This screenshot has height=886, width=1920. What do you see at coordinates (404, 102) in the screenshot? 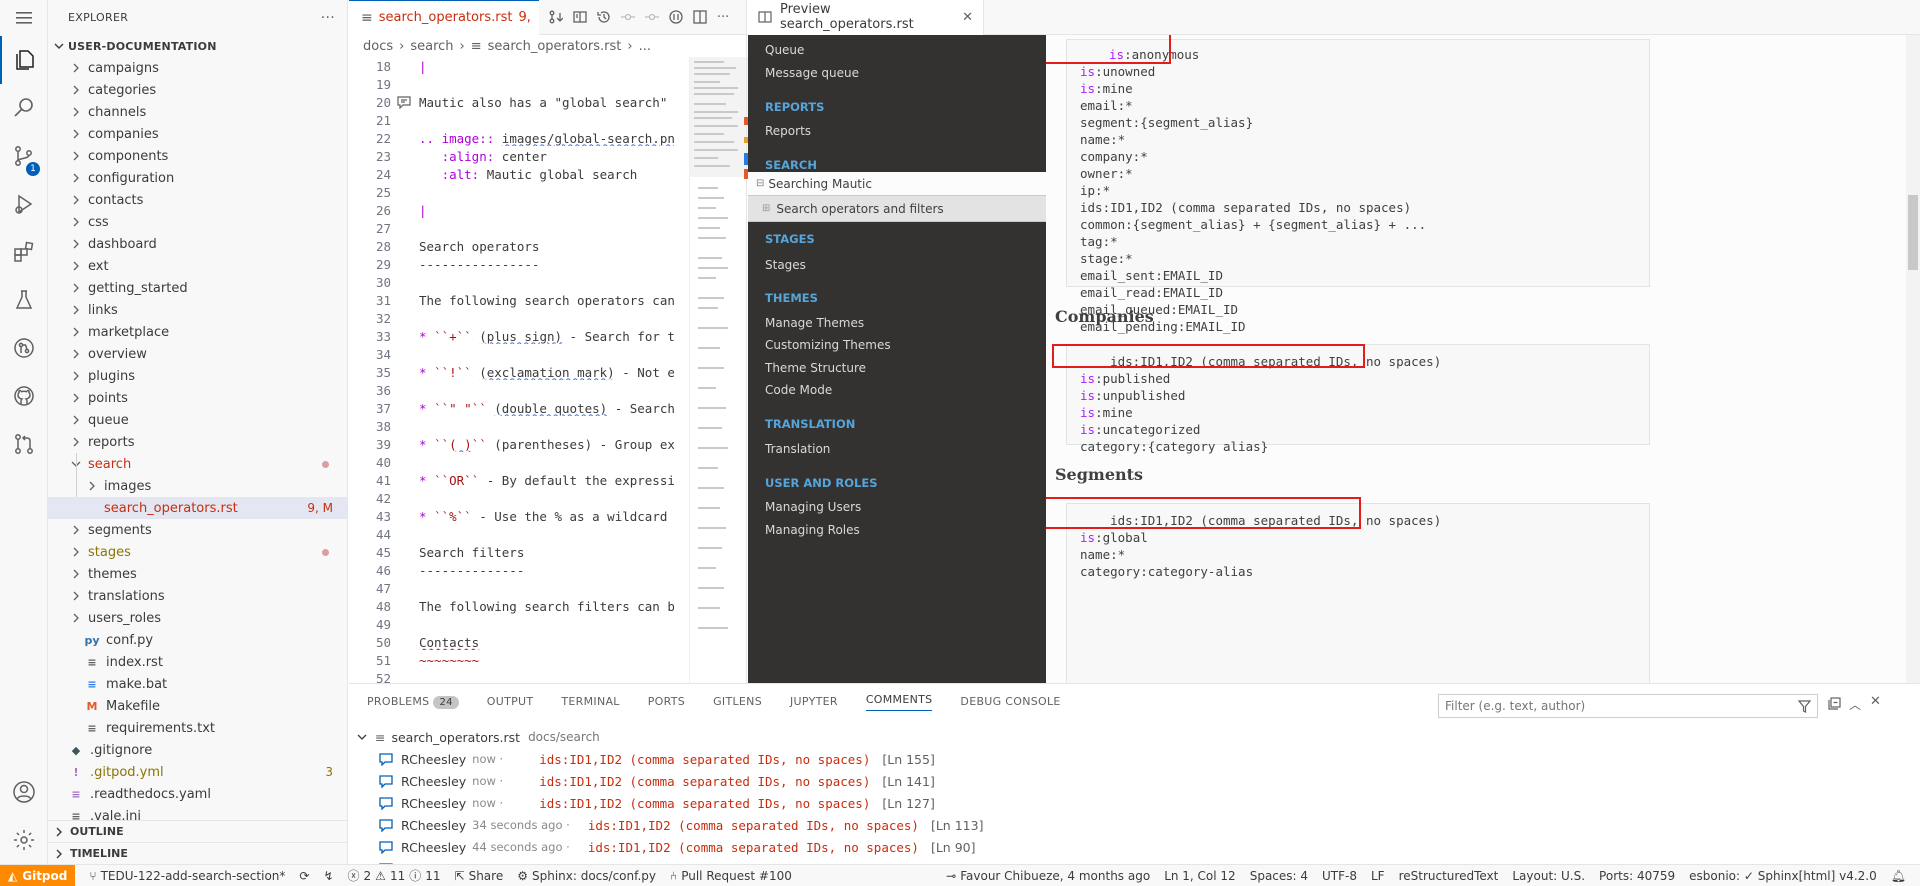
I see `comment-icon` at bounding box center [404, 102].